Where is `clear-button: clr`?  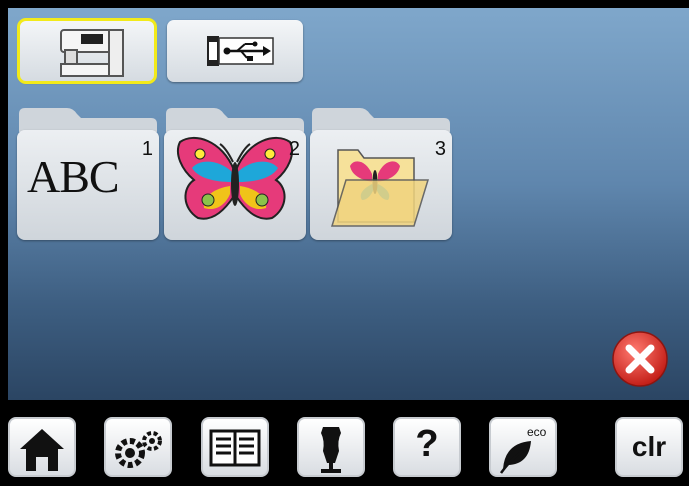
clear-button: clr is located at coordinates (649, 447).